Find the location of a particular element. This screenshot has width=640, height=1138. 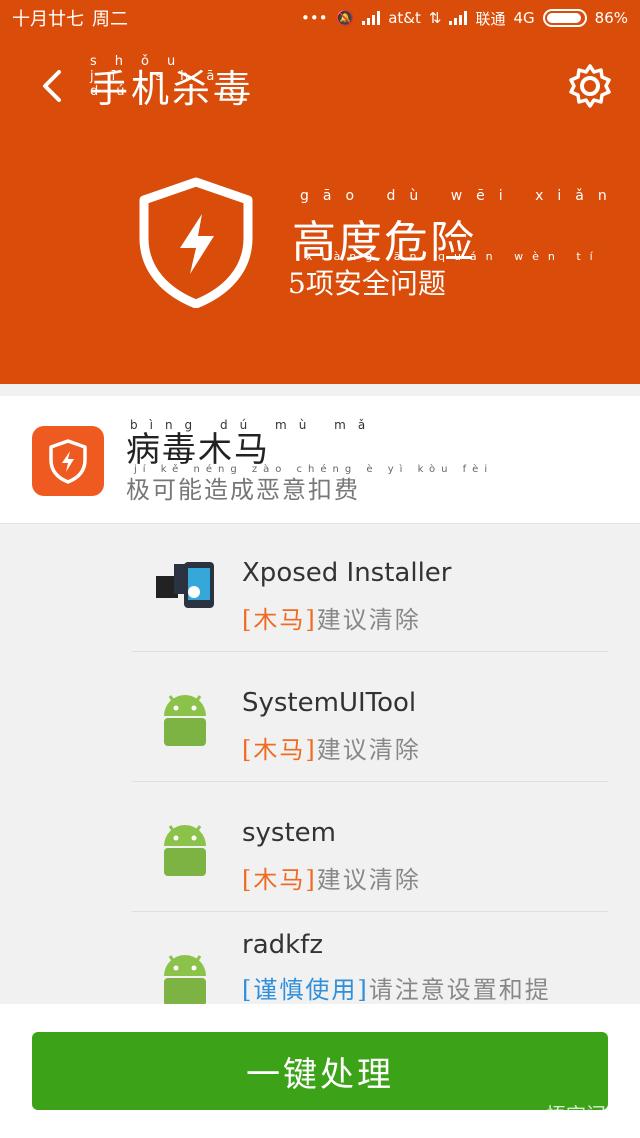

status-date: 十月廿七 is located at coordinates (48, 19).